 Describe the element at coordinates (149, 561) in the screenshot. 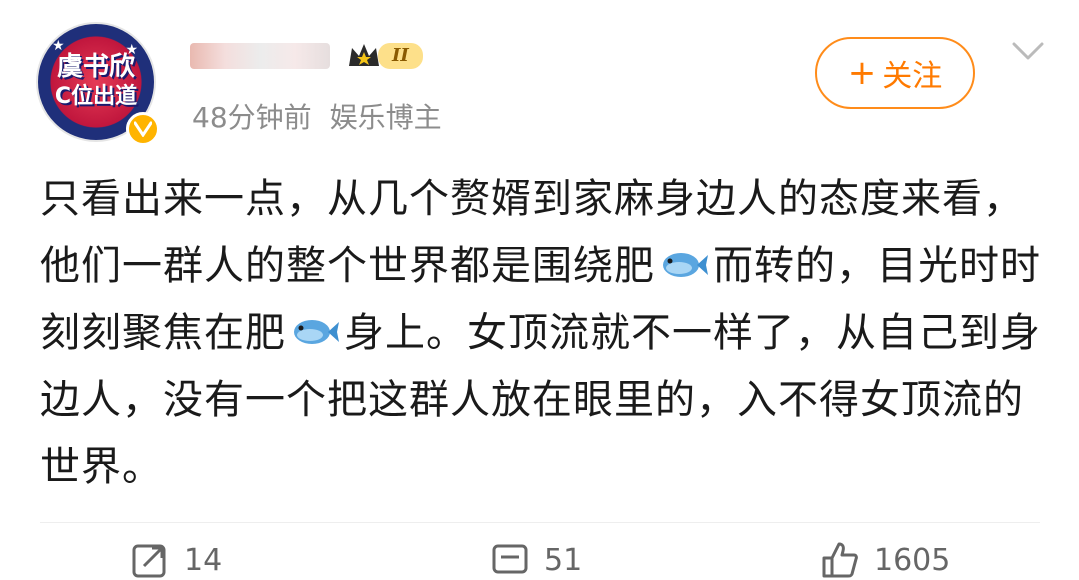

I see `repost-icon` at that location.